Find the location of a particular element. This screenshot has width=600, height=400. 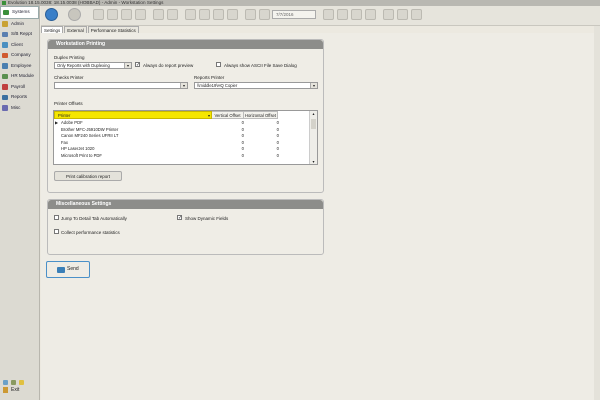

ascii-dialog-checkbox is located at coordinates (218, 64).